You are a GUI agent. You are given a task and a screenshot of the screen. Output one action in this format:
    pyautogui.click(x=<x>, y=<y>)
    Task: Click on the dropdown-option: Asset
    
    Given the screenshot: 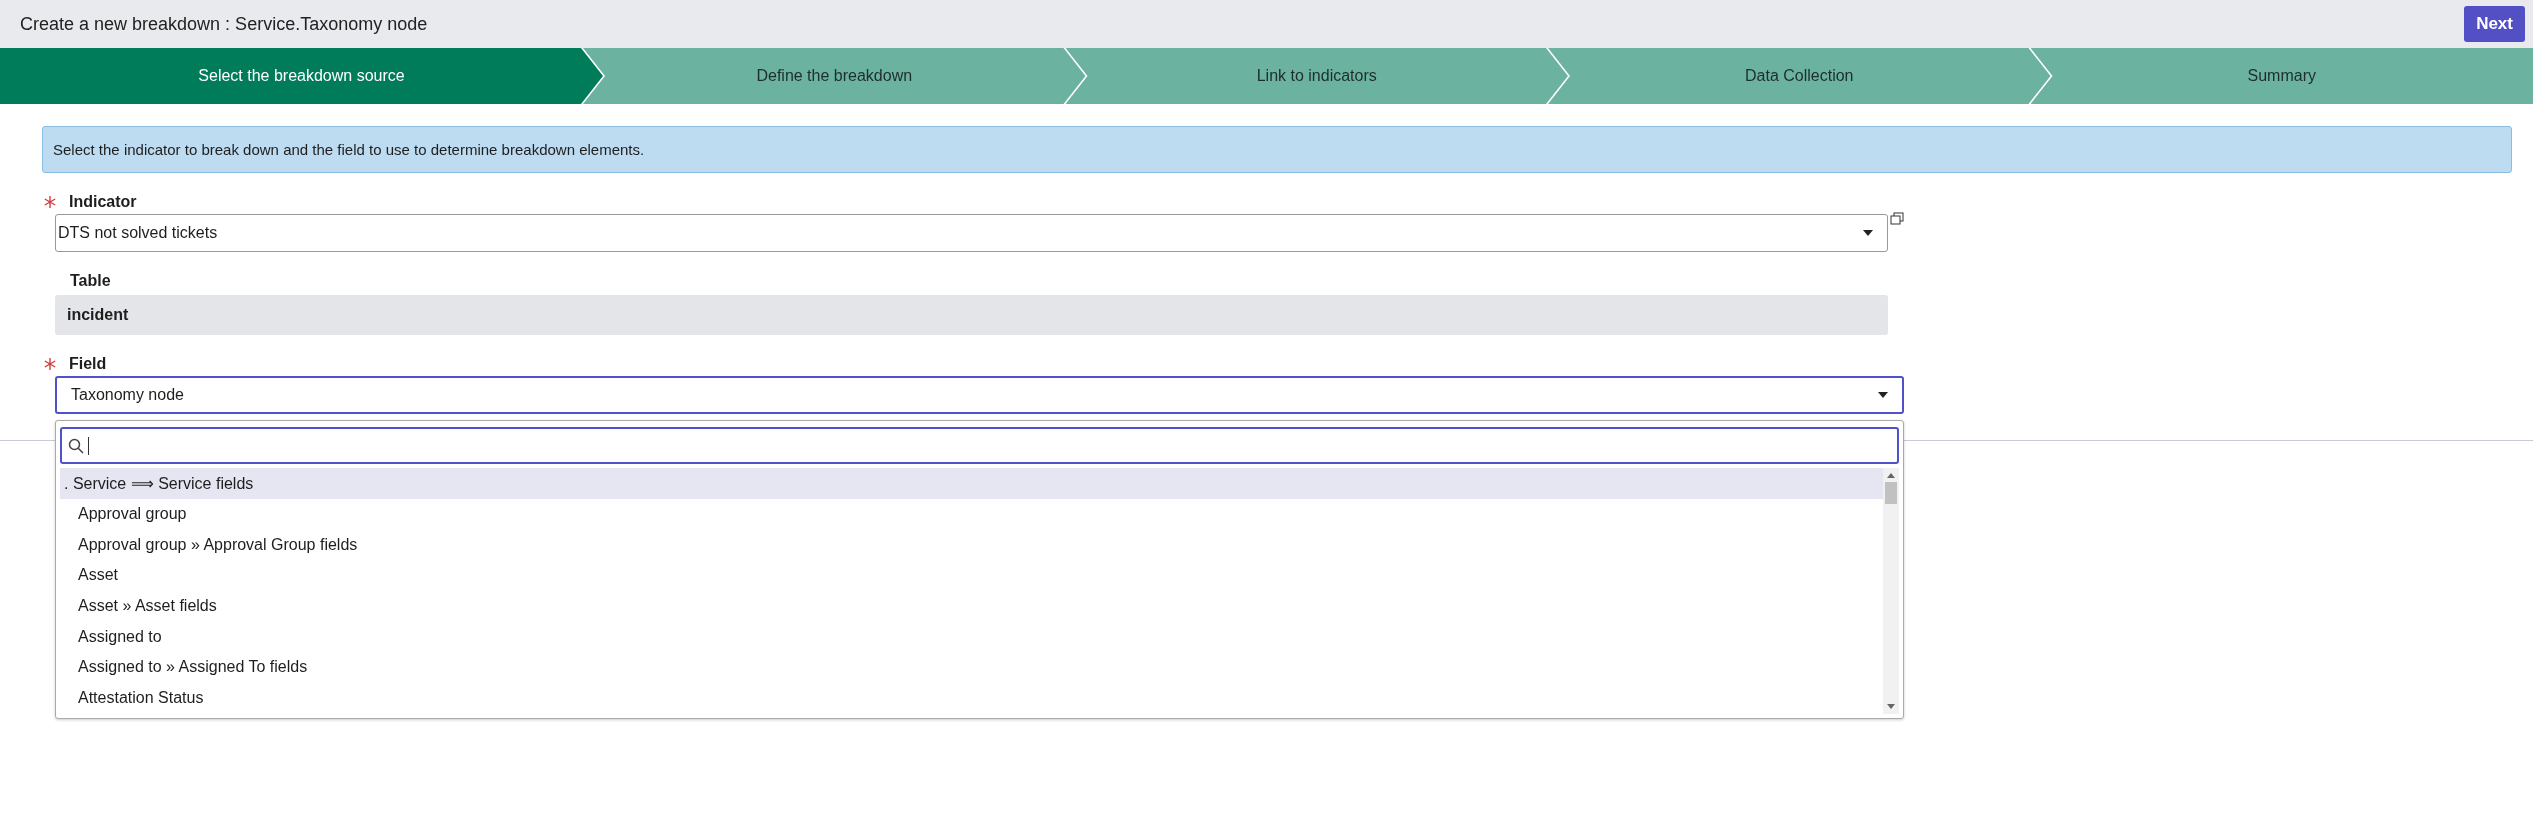 What is the action you would take?
    pyautogui.click(x=971, y=575)
    